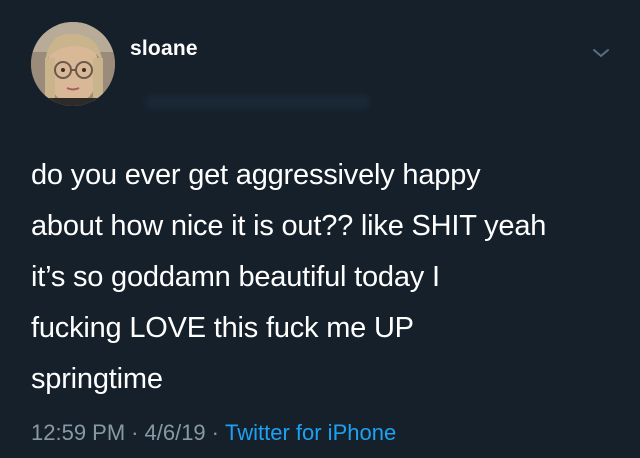 The width and height of the screenshot is (640, 458). Describe the element at coordinates (310, 432) in the screenshot. I see `tweet-source-link: Twitter for iPhone` at that location.